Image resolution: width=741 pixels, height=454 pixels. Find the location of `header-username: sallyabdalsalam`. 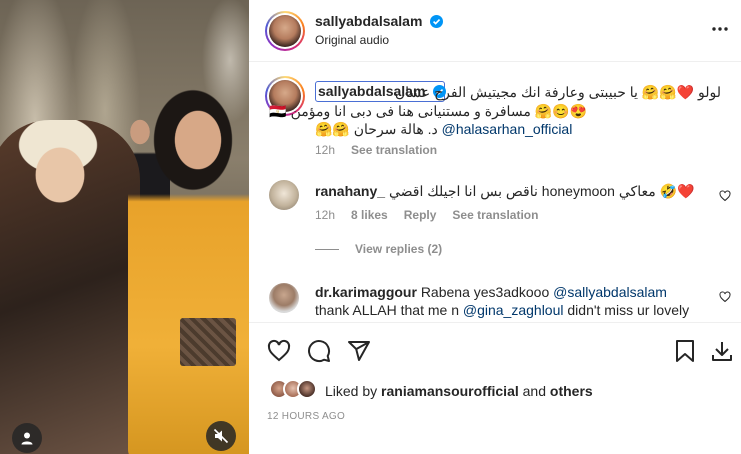

header-username: sallyabdalsalam is located at coordinates (368, 21).